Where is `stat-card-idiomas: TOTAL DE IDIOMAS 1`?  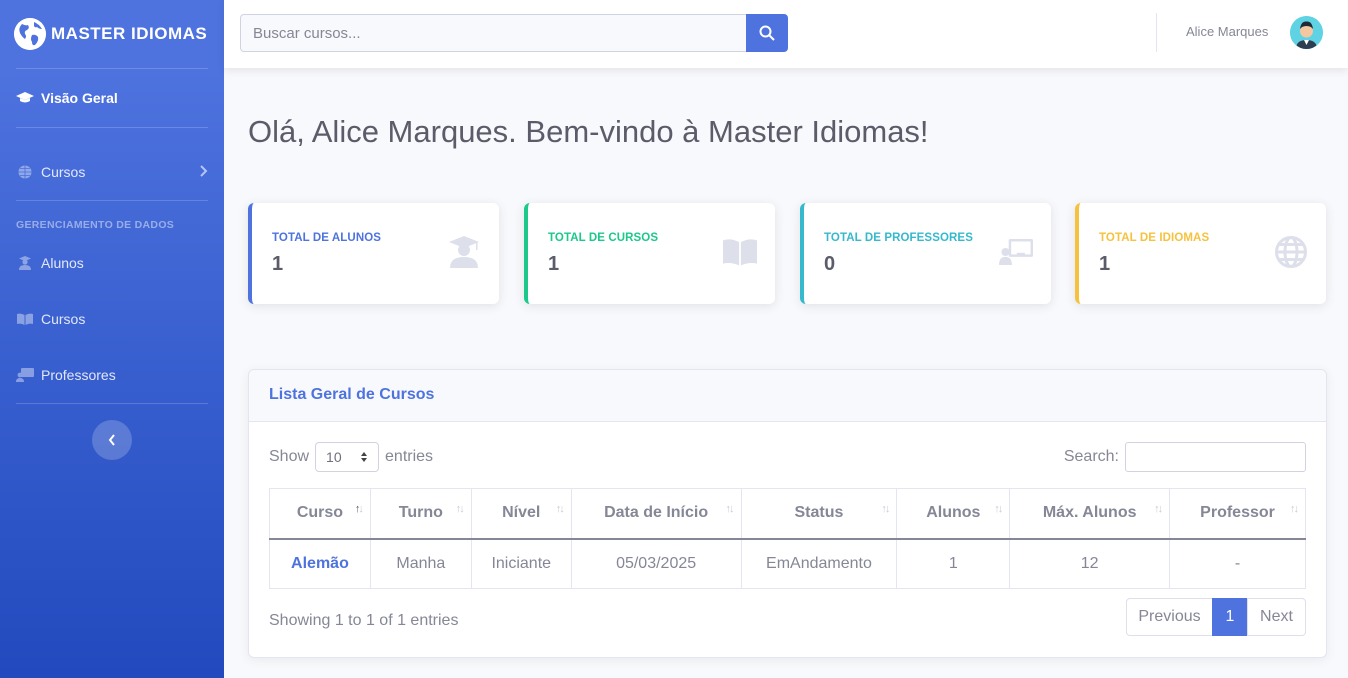
stat-card-idiomas: TOTAL DE IDIOMAS 1 is located at coordinates (1200, 253).